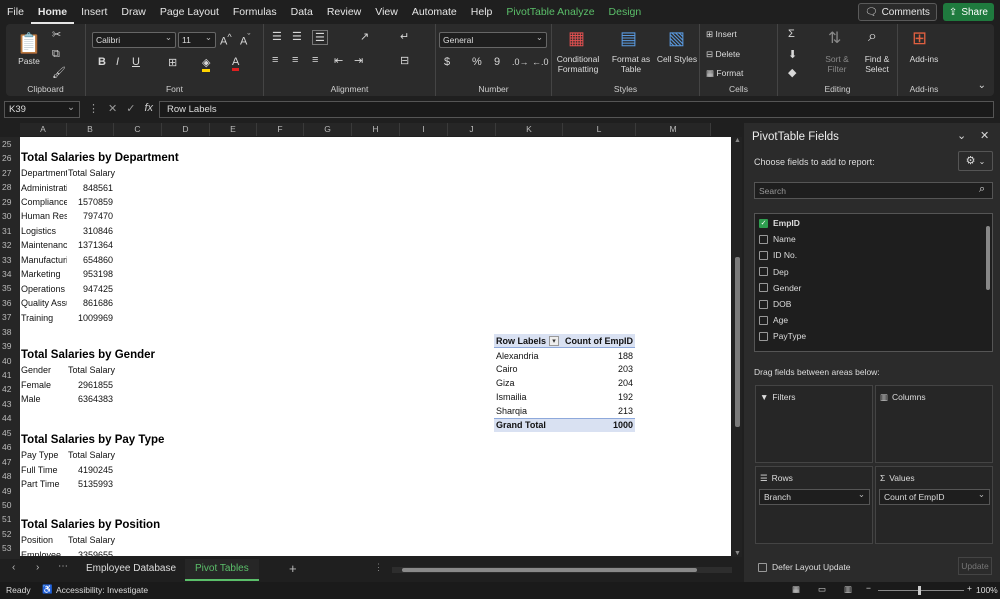 The height and width of the screenshot is (599, 1000). Describe the element at coordinates (724, 73) in the screenshot. I see `format-cells-button: ▦ Format` at that location.